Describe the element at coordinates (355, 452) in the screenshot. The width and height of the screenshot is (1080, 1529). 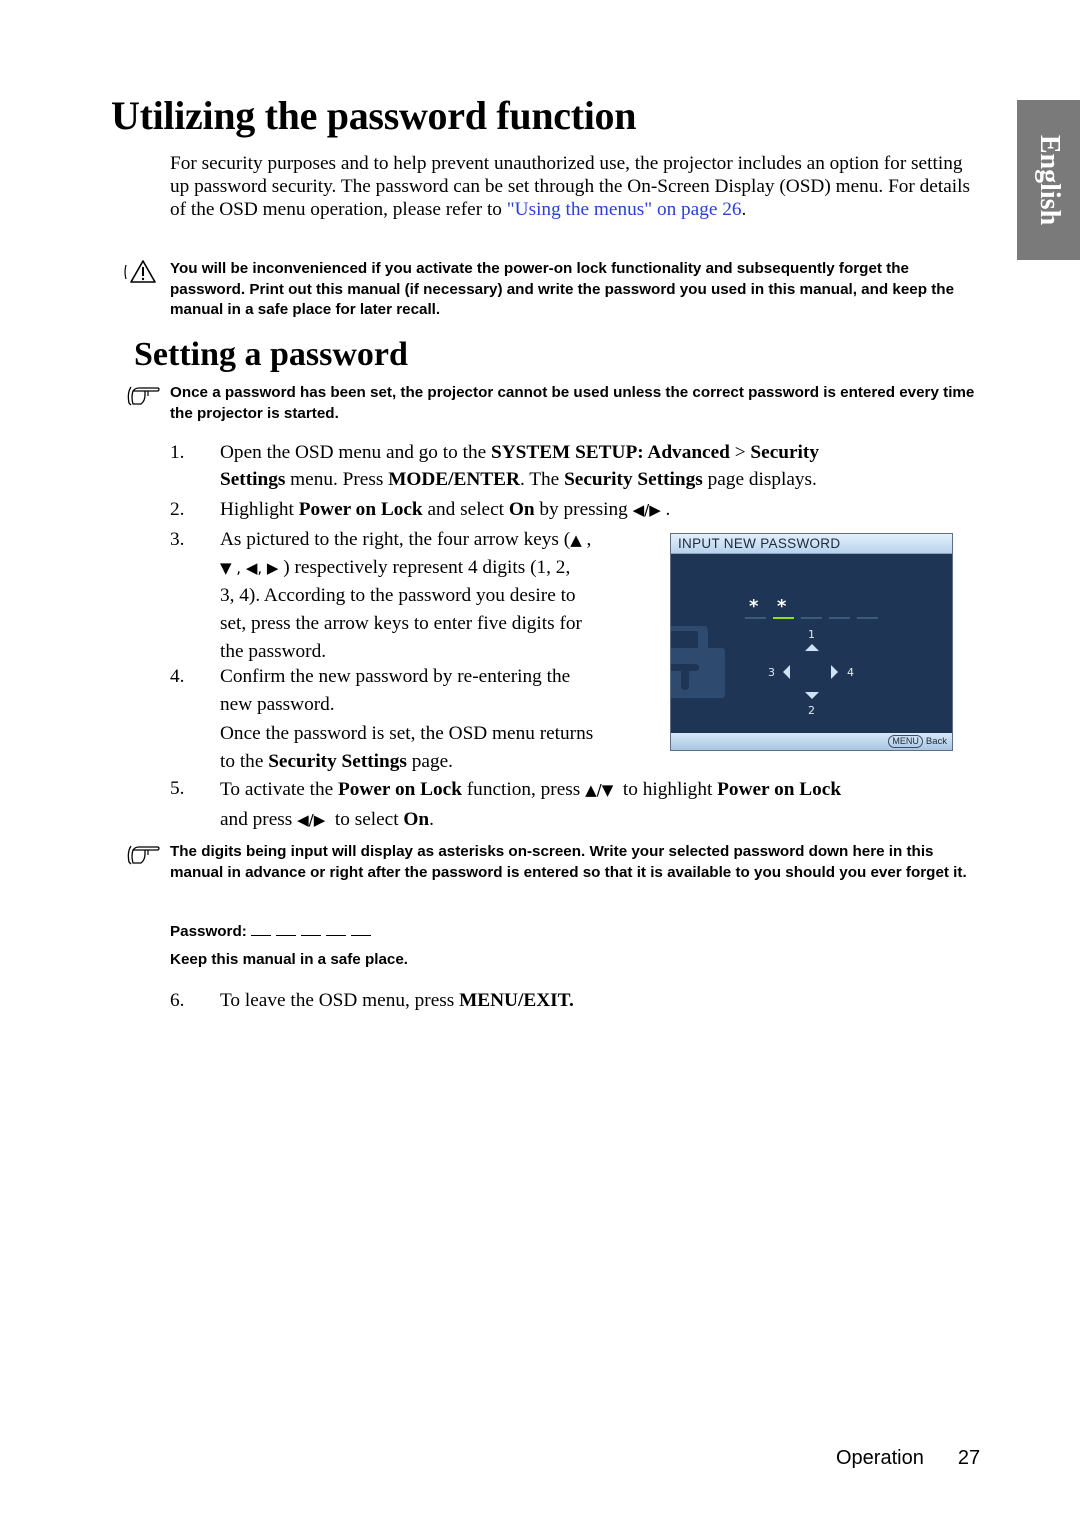
I see `text: Open the OSD menu and go to the` at that location.